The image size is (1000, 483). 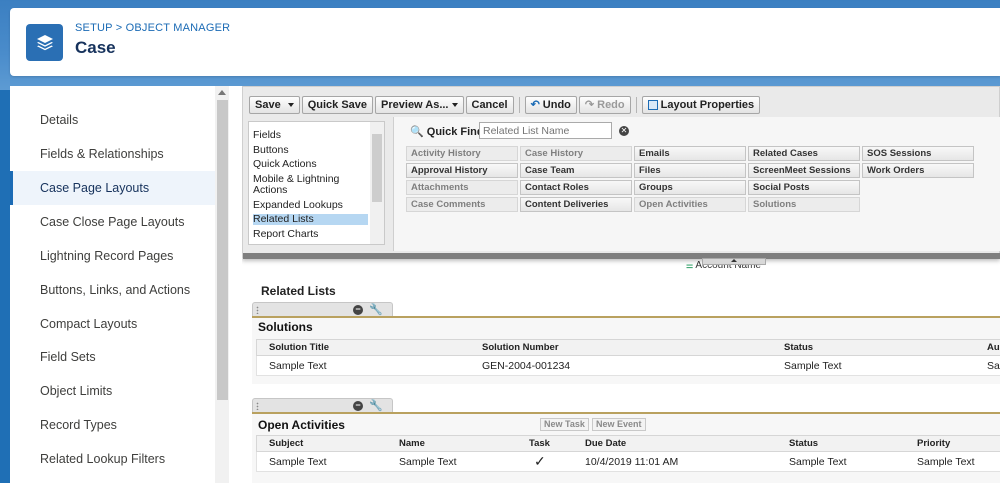 What do you see at coordinates (619, 424) in the screenshot?
I see `new-event-button: New Event` at bounding box center [619, 424].